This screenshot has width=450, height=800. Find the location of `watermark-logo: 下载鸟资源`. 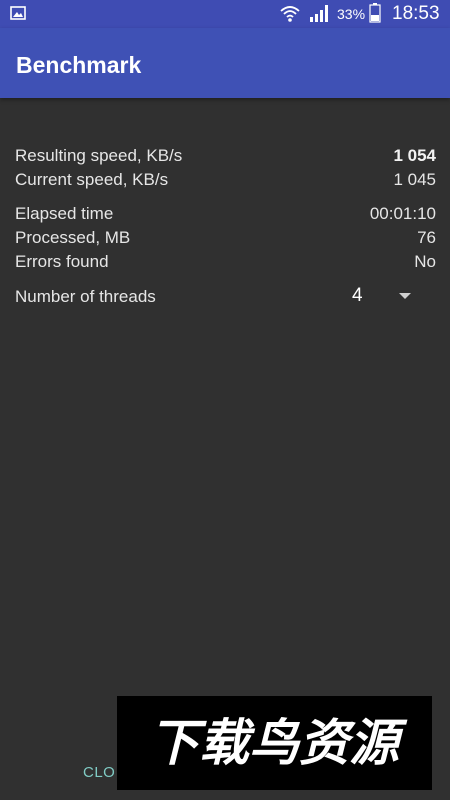

watermark-logo: 下载鸟资源 is located at coordinates (274, 743).